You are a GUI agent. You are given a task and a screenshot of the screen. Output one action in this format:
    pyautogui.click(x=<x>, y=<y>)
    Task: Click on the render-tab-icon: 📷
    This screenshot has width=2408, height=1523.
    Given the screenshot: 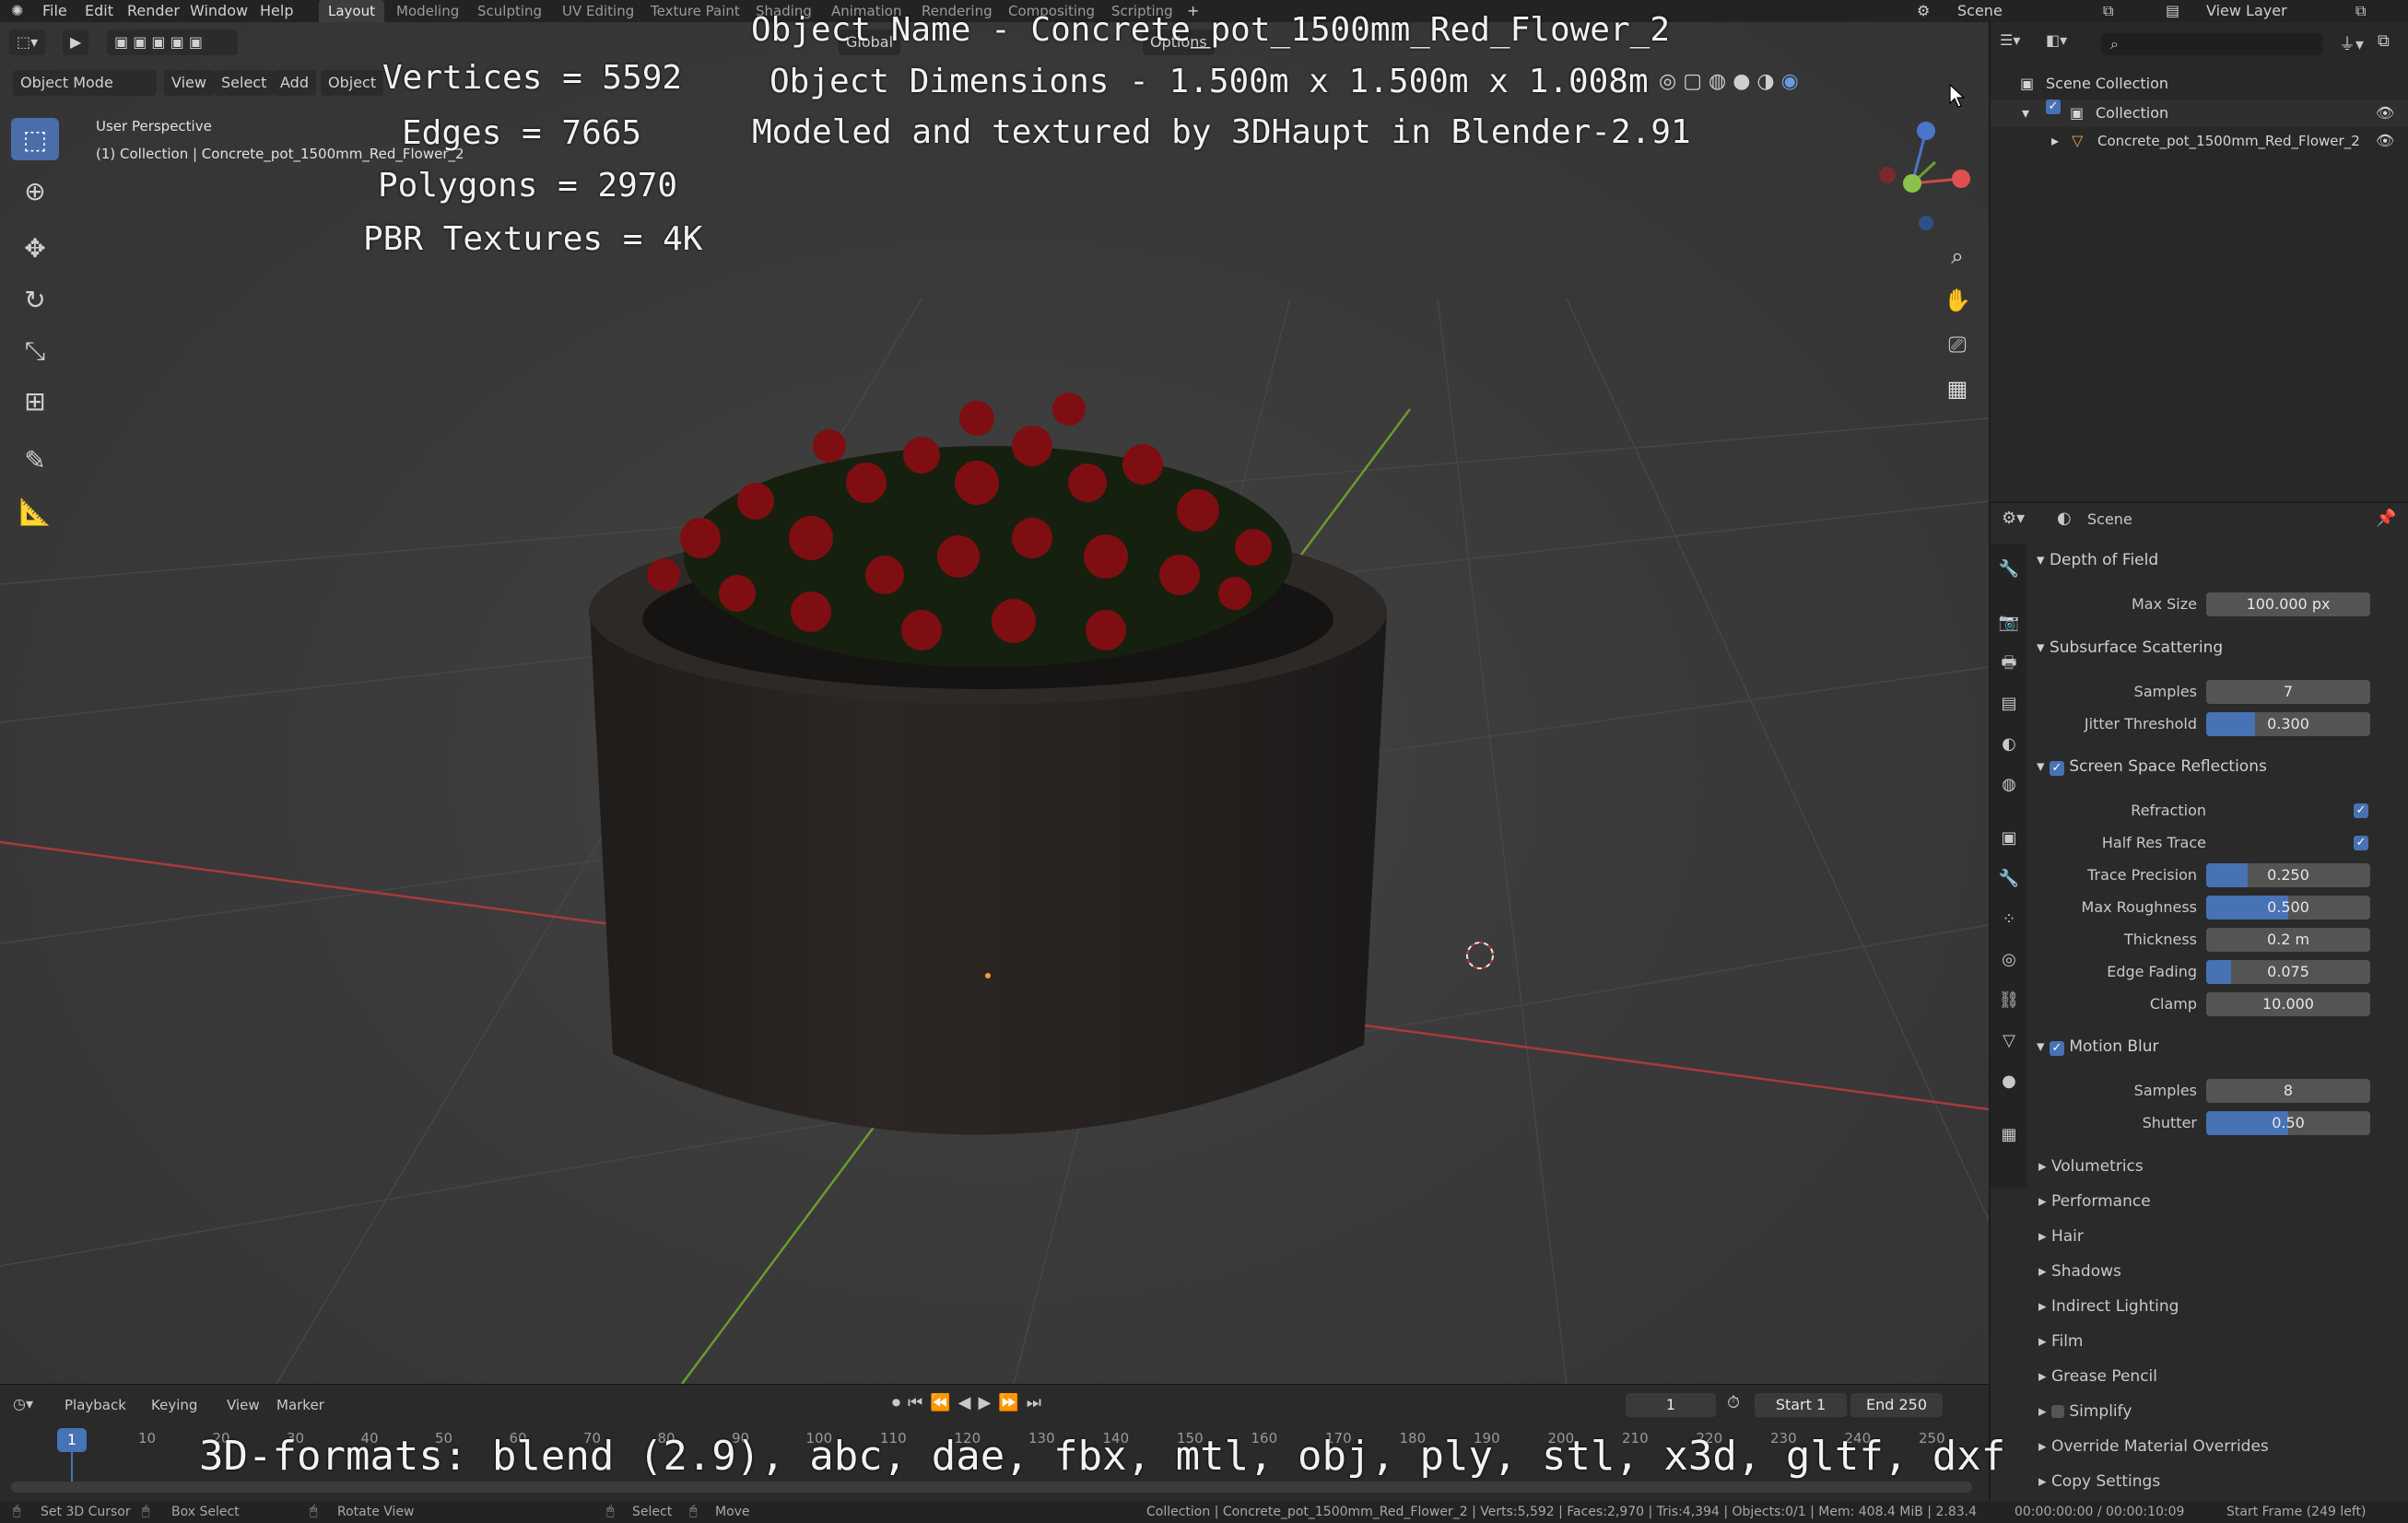 What is the action you would take?
    pyautogui.click(x=2009, y=623)
    